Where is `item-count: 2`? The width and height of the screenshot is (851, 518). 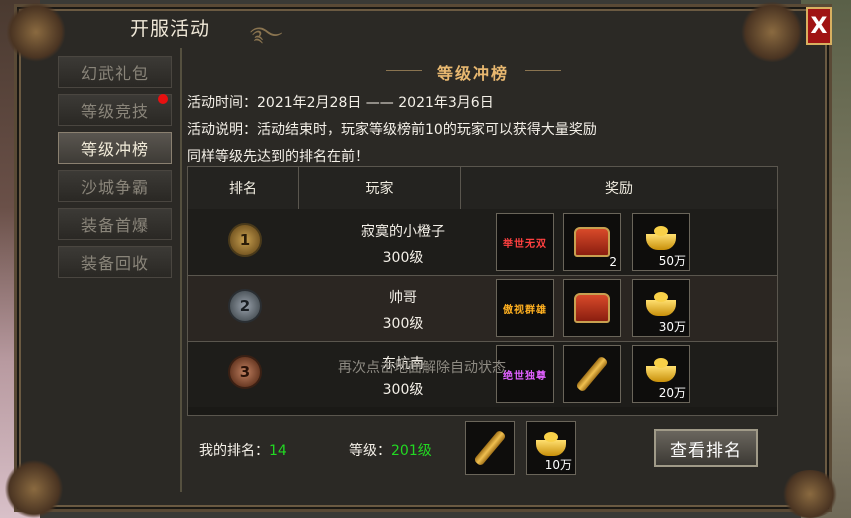
item-count: 2 is located at coordinates (613, 262).